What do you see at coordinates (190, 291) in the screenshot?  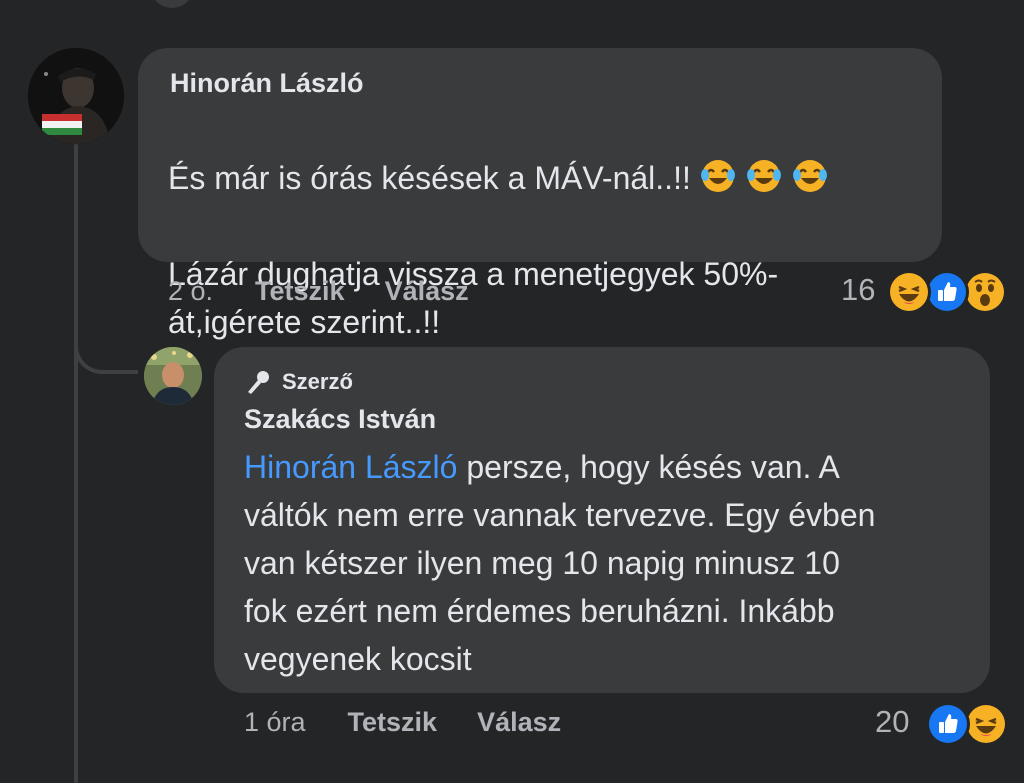 I see `comment-timestamp: 2 ó.` at bounding box center [190, 291].